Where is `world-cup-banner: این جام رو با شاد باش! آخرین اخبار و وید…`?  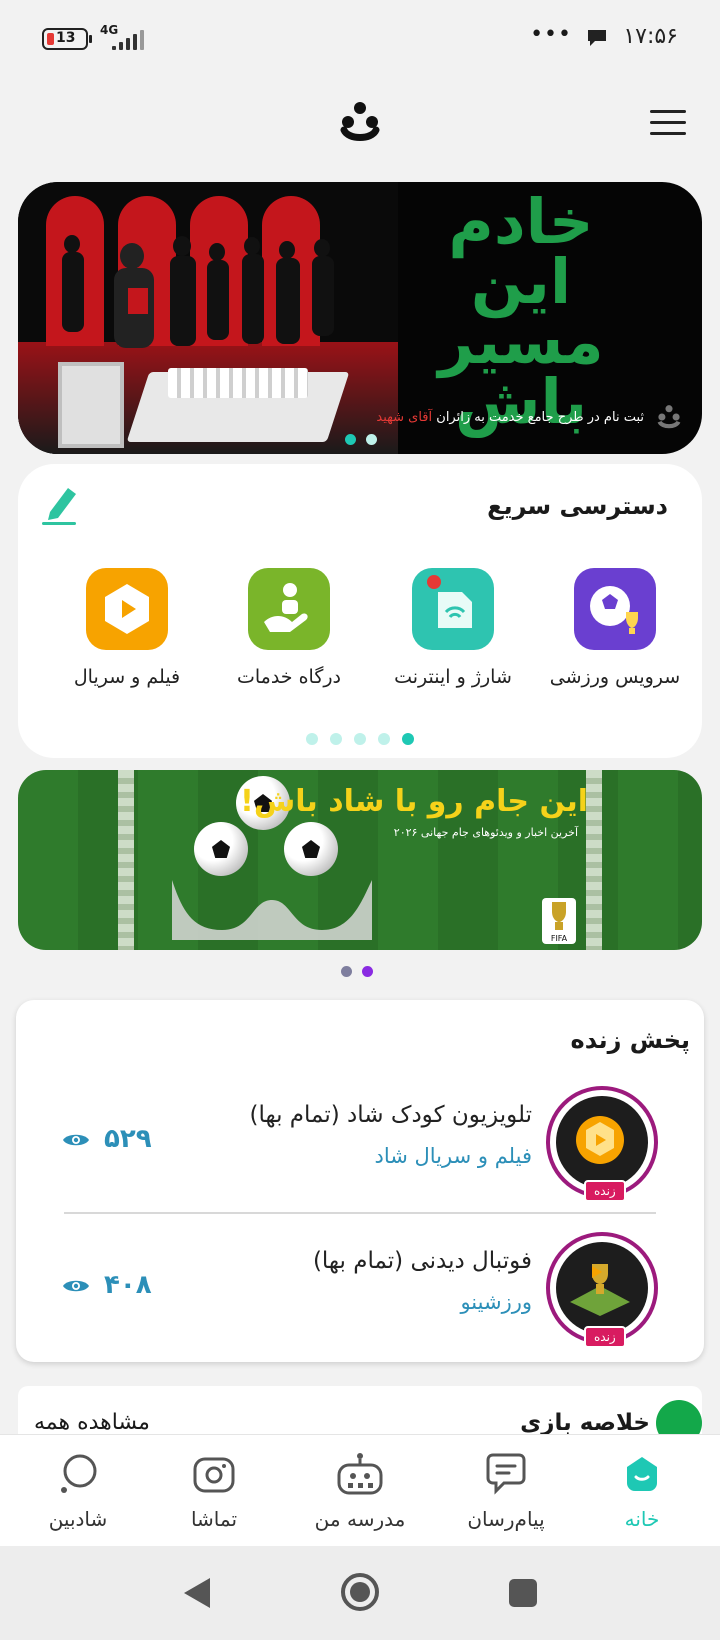
world-cup-banner: این جام رو با شاد باش! آخرین اخبار و وید… is located at coordinates (360, 860).